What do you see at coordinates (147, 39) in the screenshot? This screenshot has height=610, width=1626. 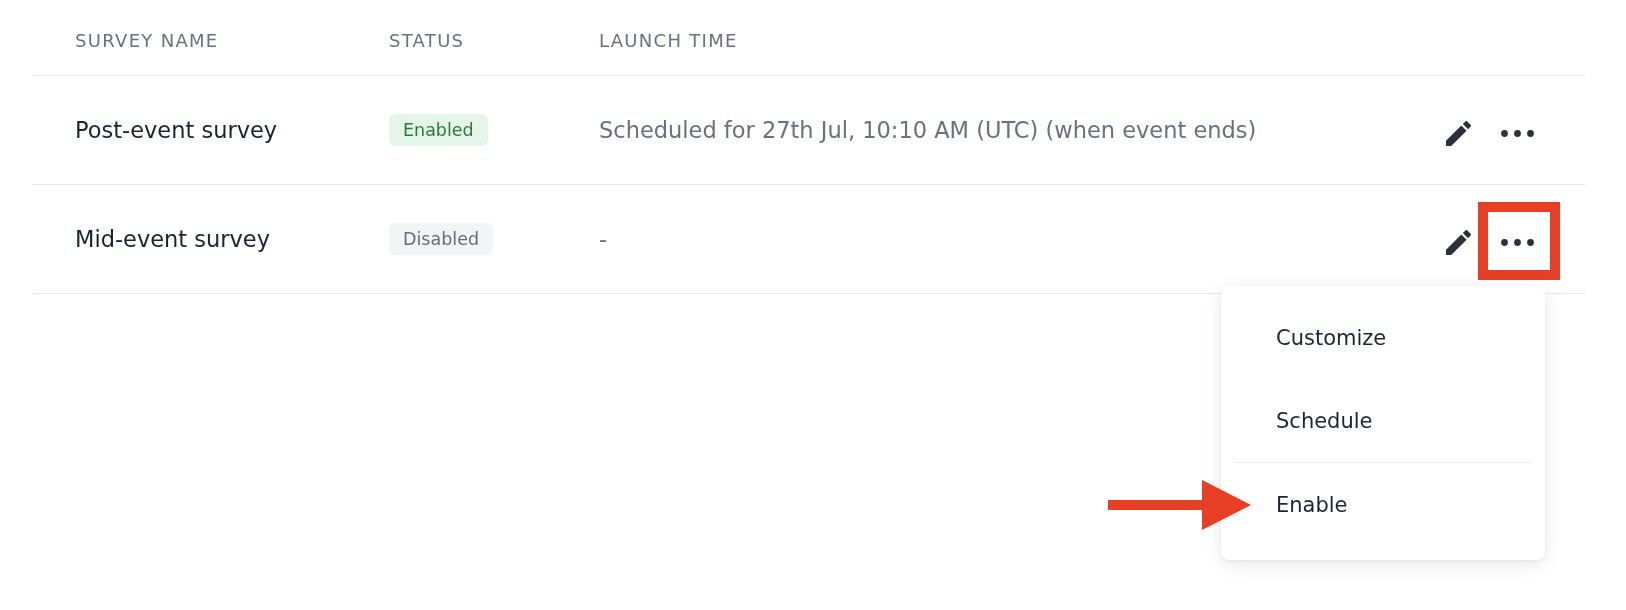 I see `column-header: SURVEY NAME` at bounding box center [147, 39].